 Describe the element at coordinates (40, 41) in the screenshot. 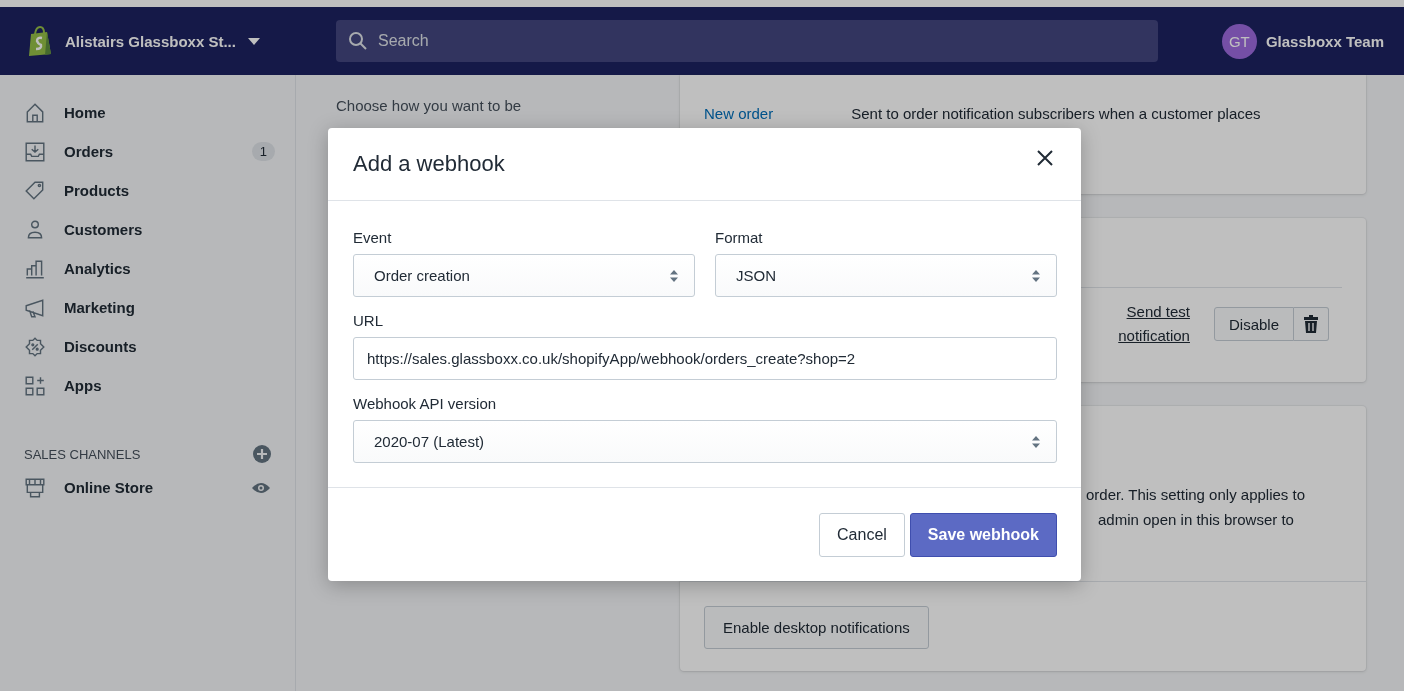

I see `shopping-bag-logo` at that location.